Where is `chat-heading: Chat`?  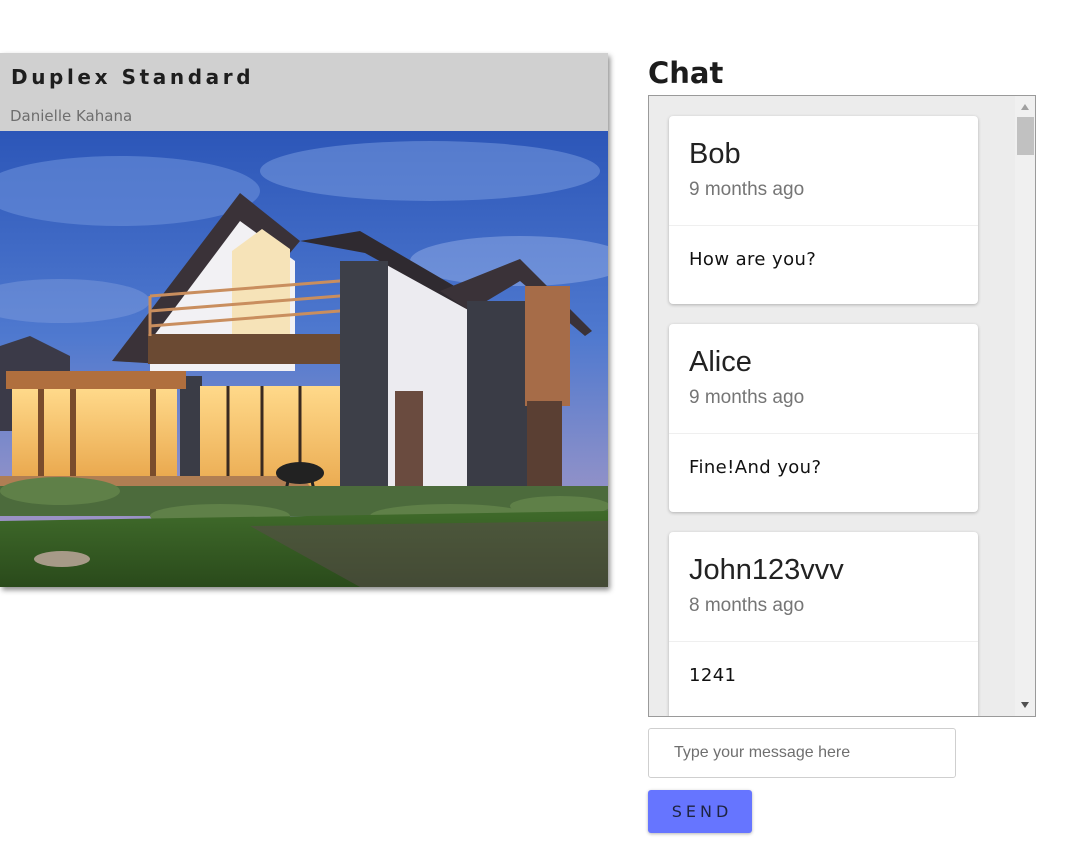
chat-heading: Chat is located at coordinates (686, 73).